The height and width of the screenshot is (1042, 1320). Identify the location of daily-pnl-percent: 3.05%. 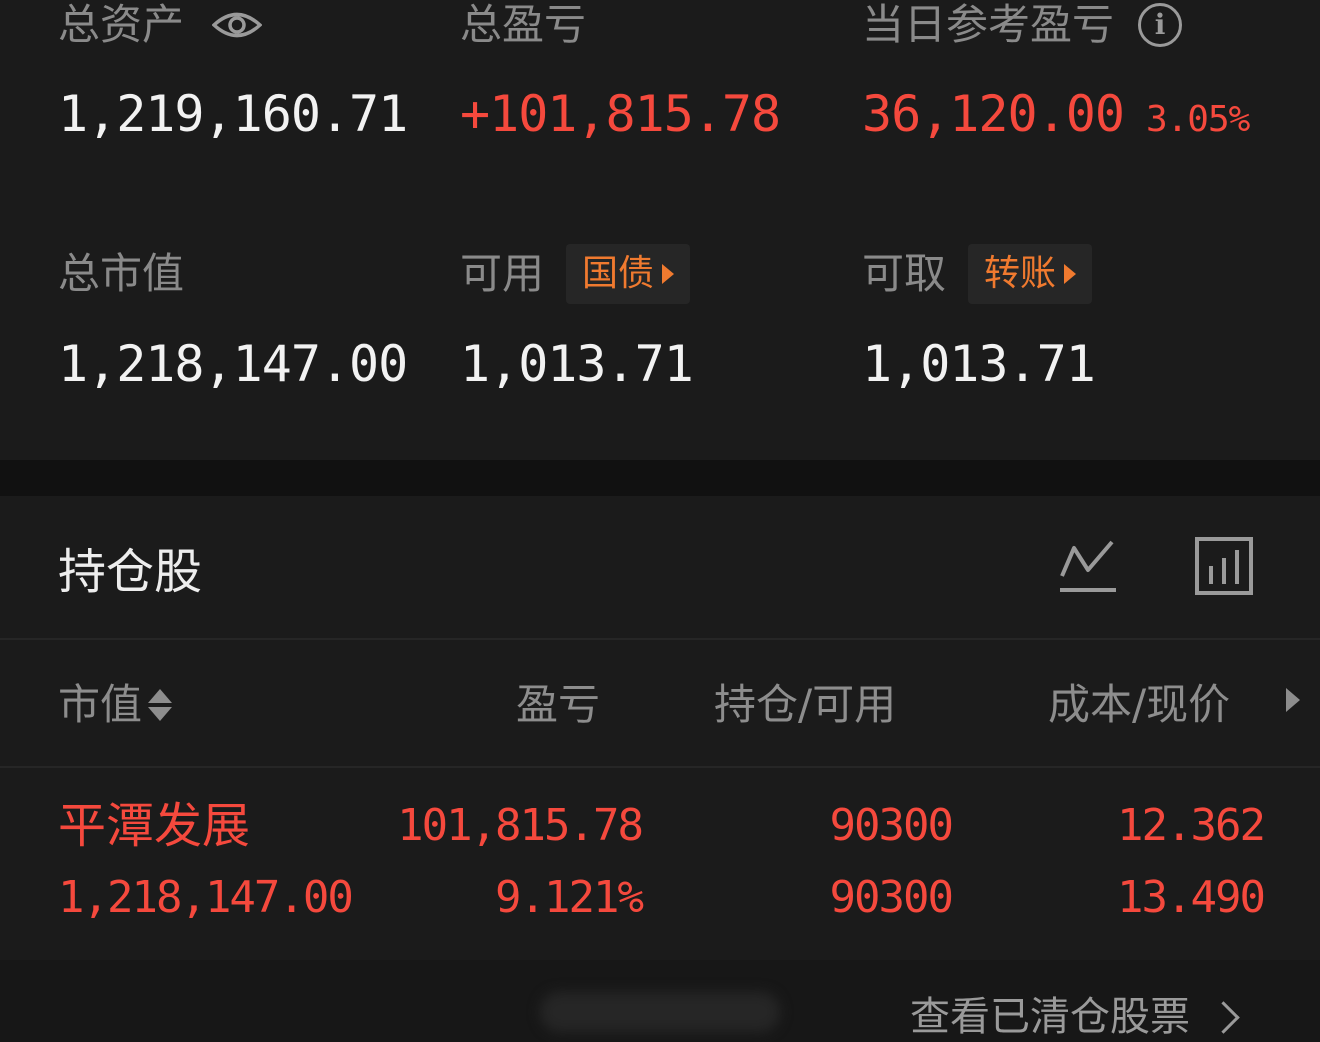
(1197, 119).